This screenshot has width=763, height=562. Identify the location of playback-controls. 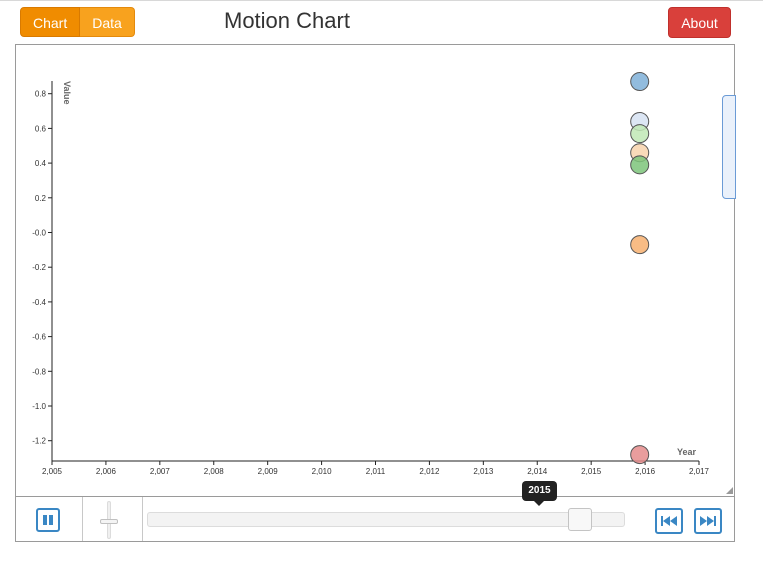
(375, 519).